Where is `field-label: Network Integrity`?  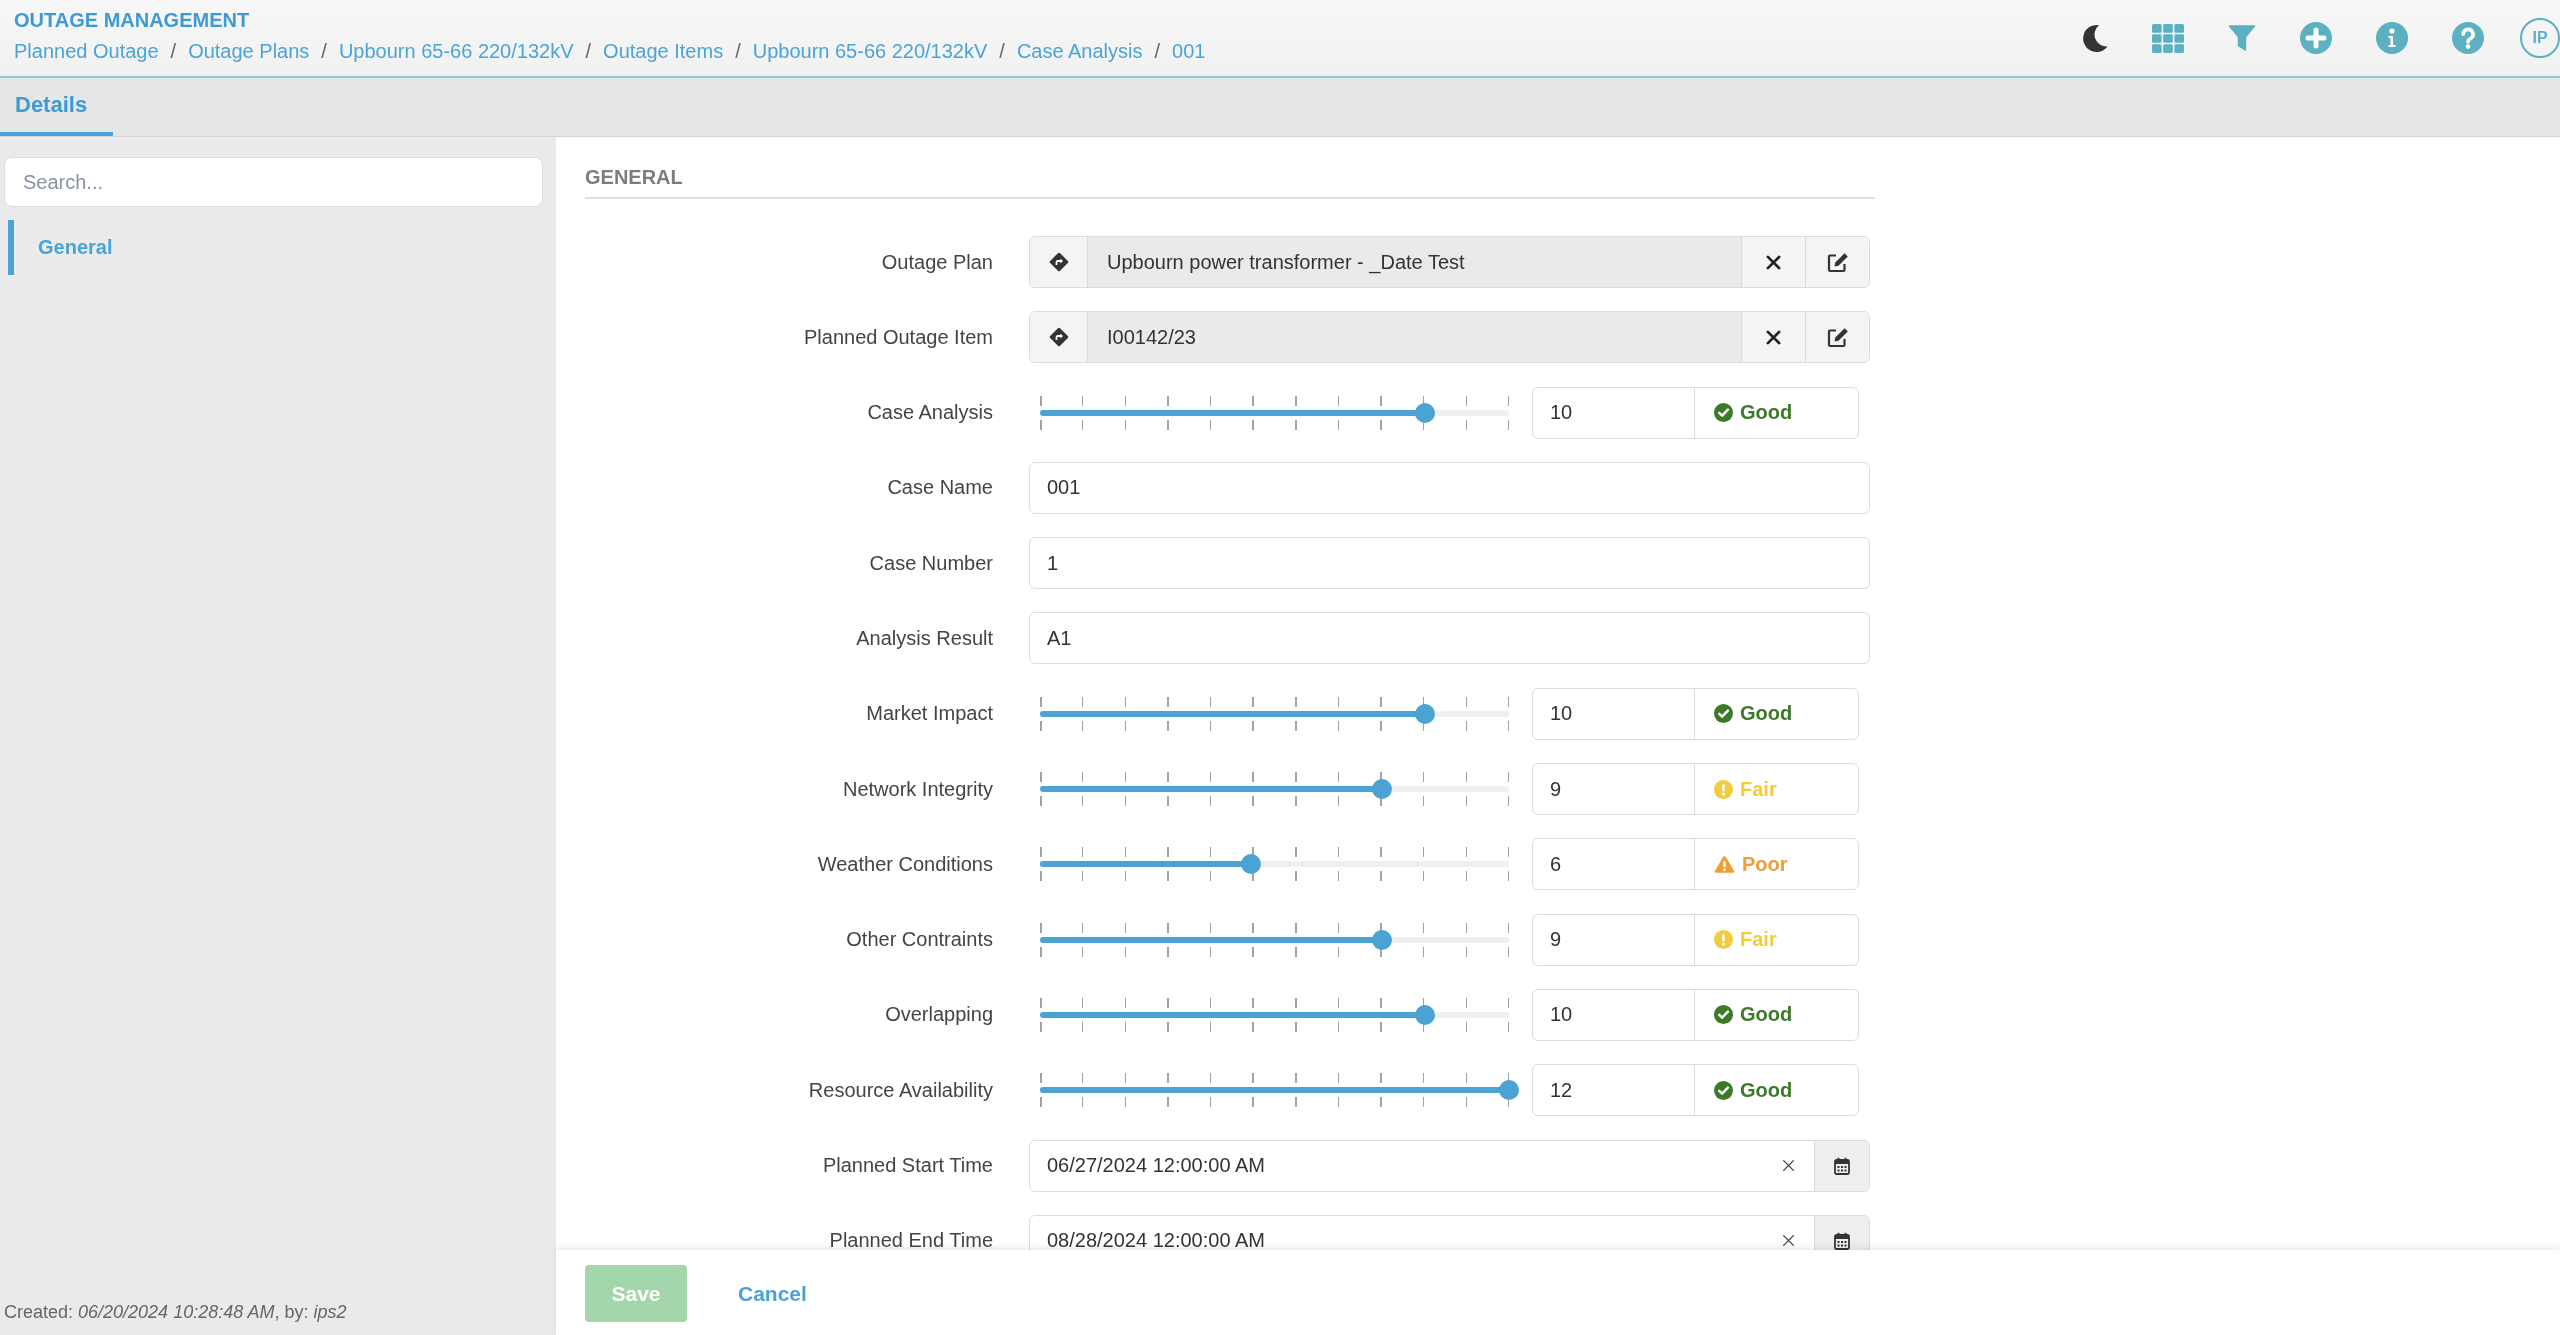
field-label: Network Integrity is located at coordinates (917, 789).